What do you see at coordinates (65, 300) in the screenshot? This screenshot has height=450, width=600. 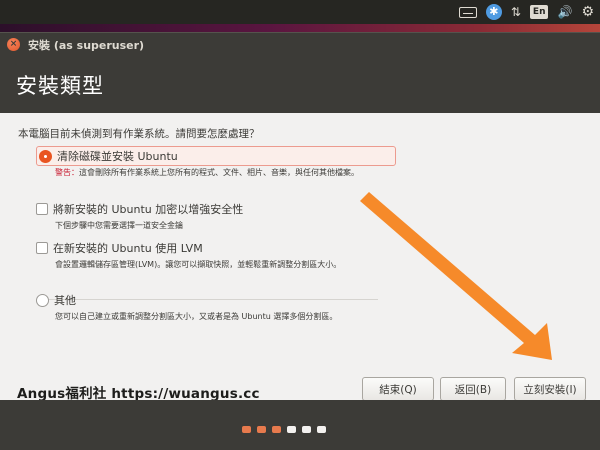 I see `something-else-label: 其他` at bounding box center [65, 300].